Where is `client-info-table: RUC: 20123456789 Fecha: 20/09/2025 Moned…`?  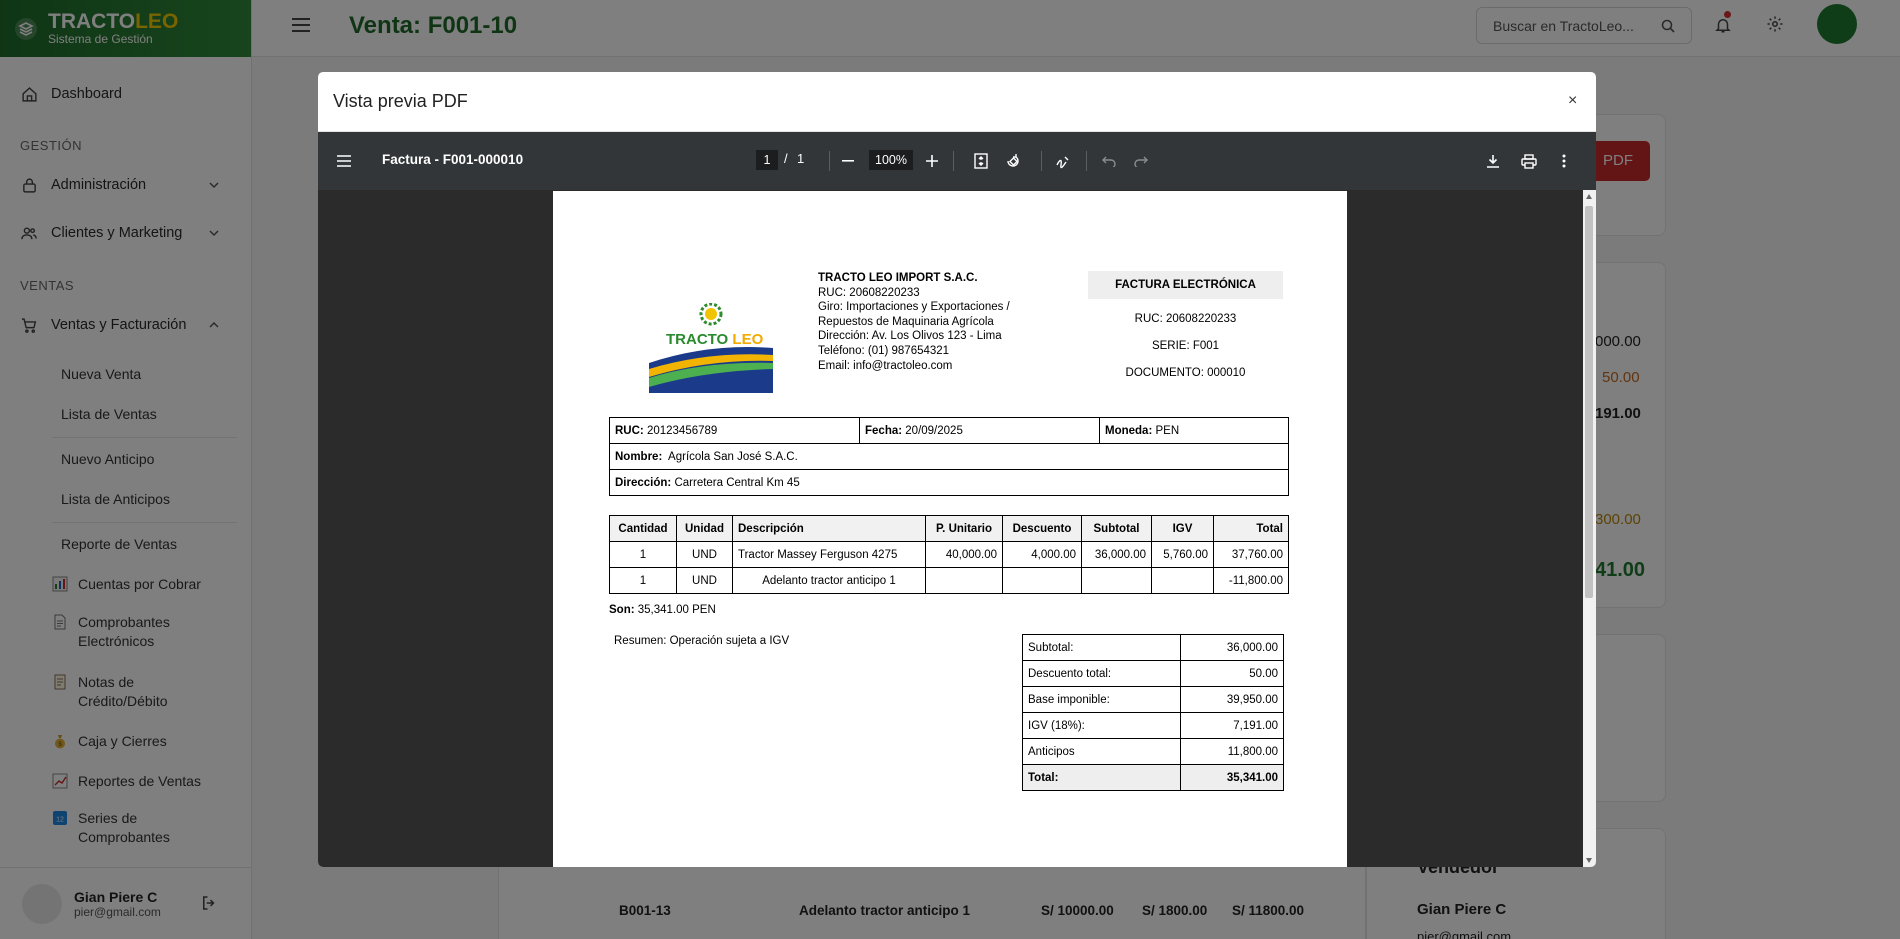 client-info-table: RUC: 20123456789 Fecha: 20/09/2025 Moned… is located at coordinates (949, 456).